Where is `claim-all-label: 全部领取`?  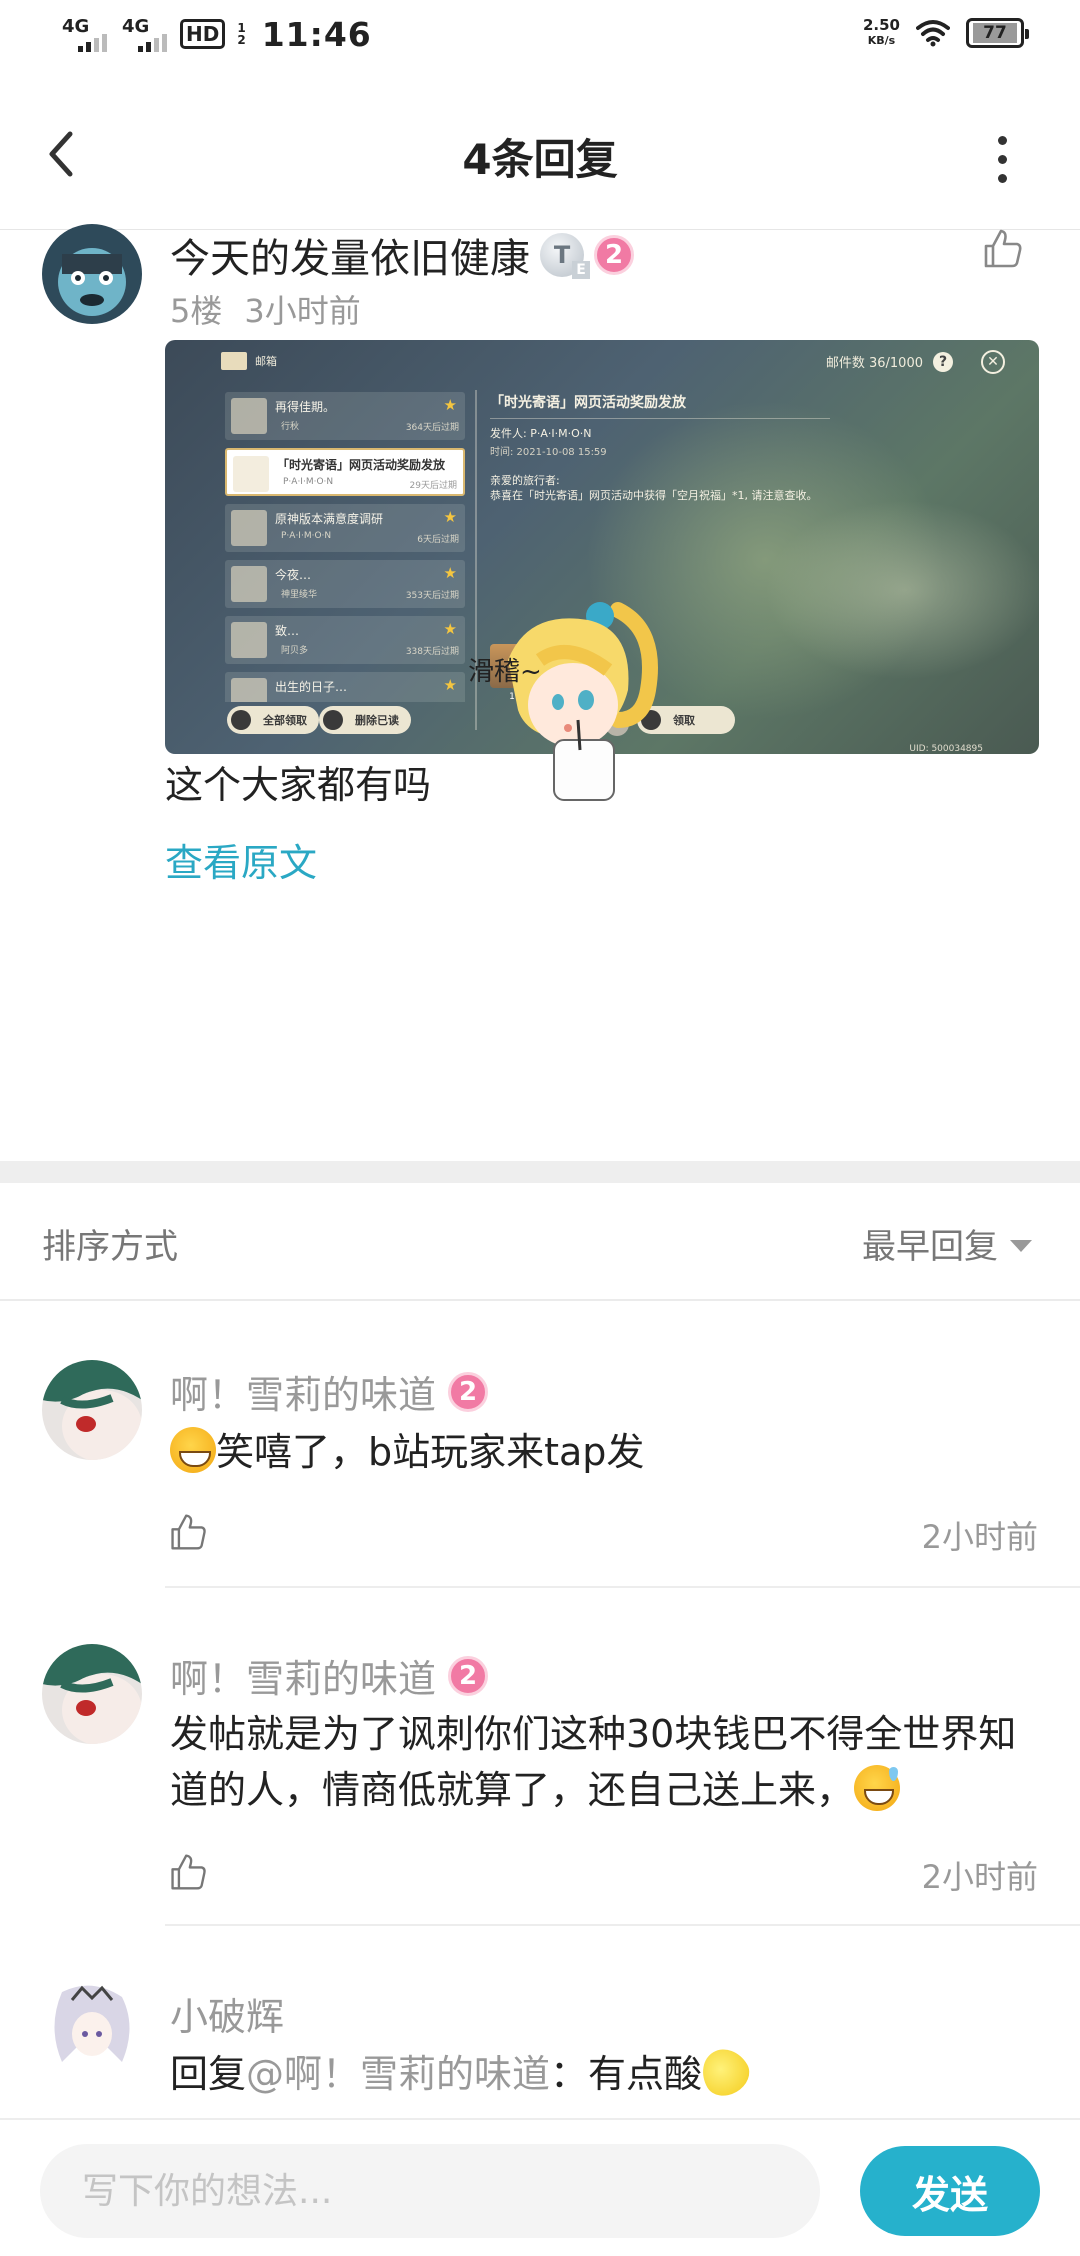
claim-all-label: 全部领取 is located at coordinates (285, 720).